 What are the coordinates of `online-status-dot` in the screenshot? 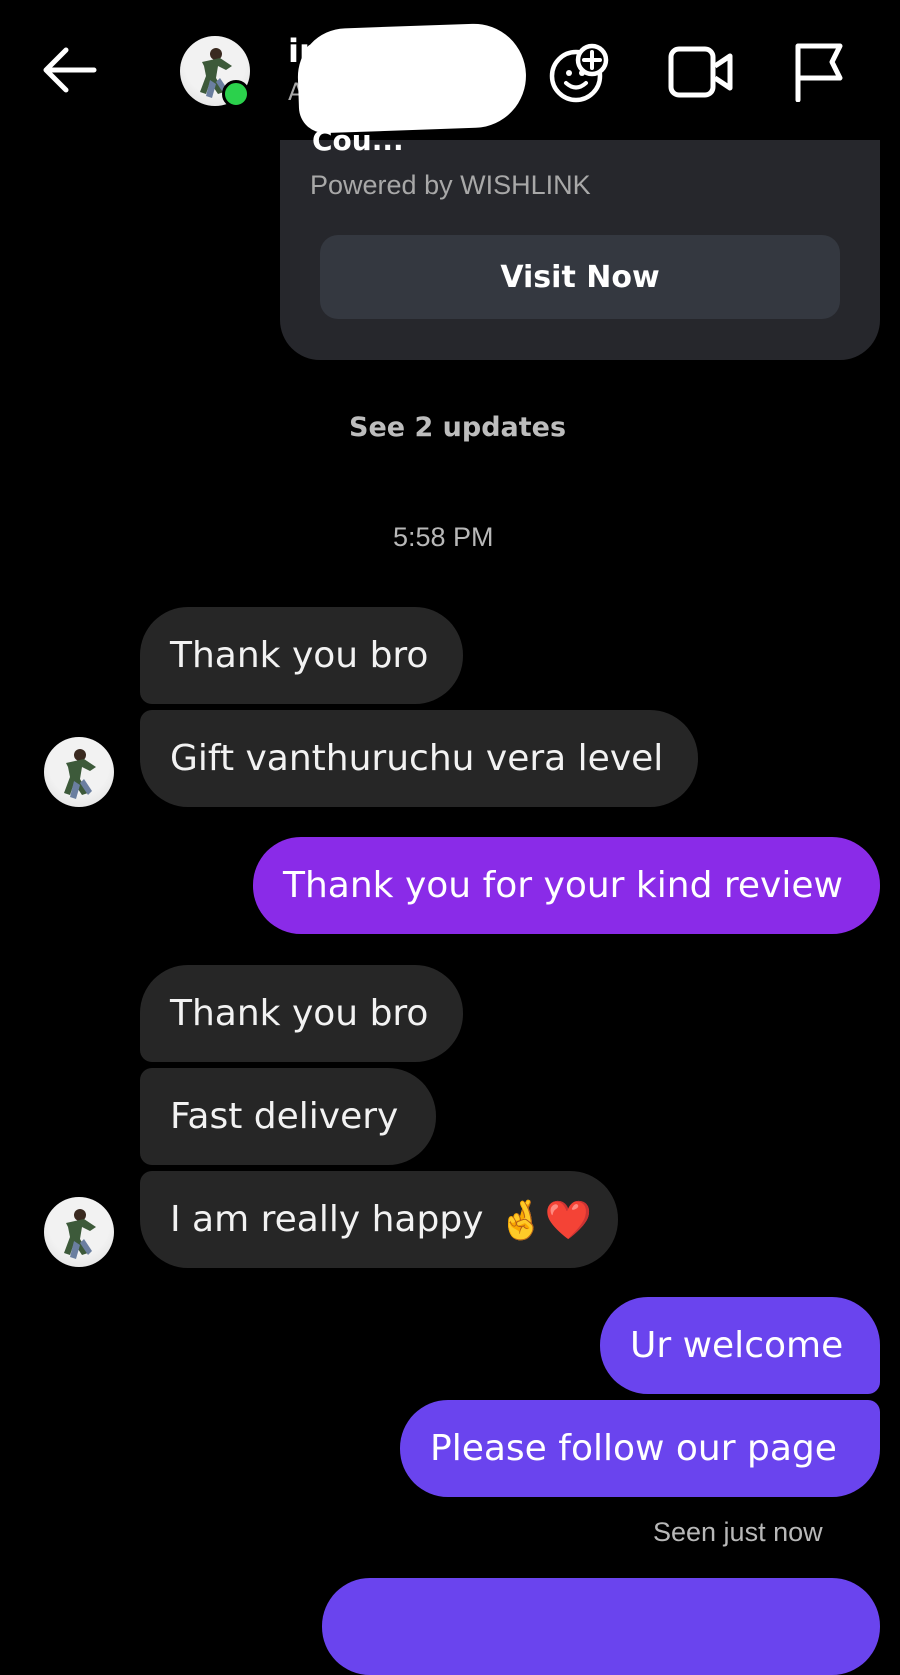 It's located at (236, 94).